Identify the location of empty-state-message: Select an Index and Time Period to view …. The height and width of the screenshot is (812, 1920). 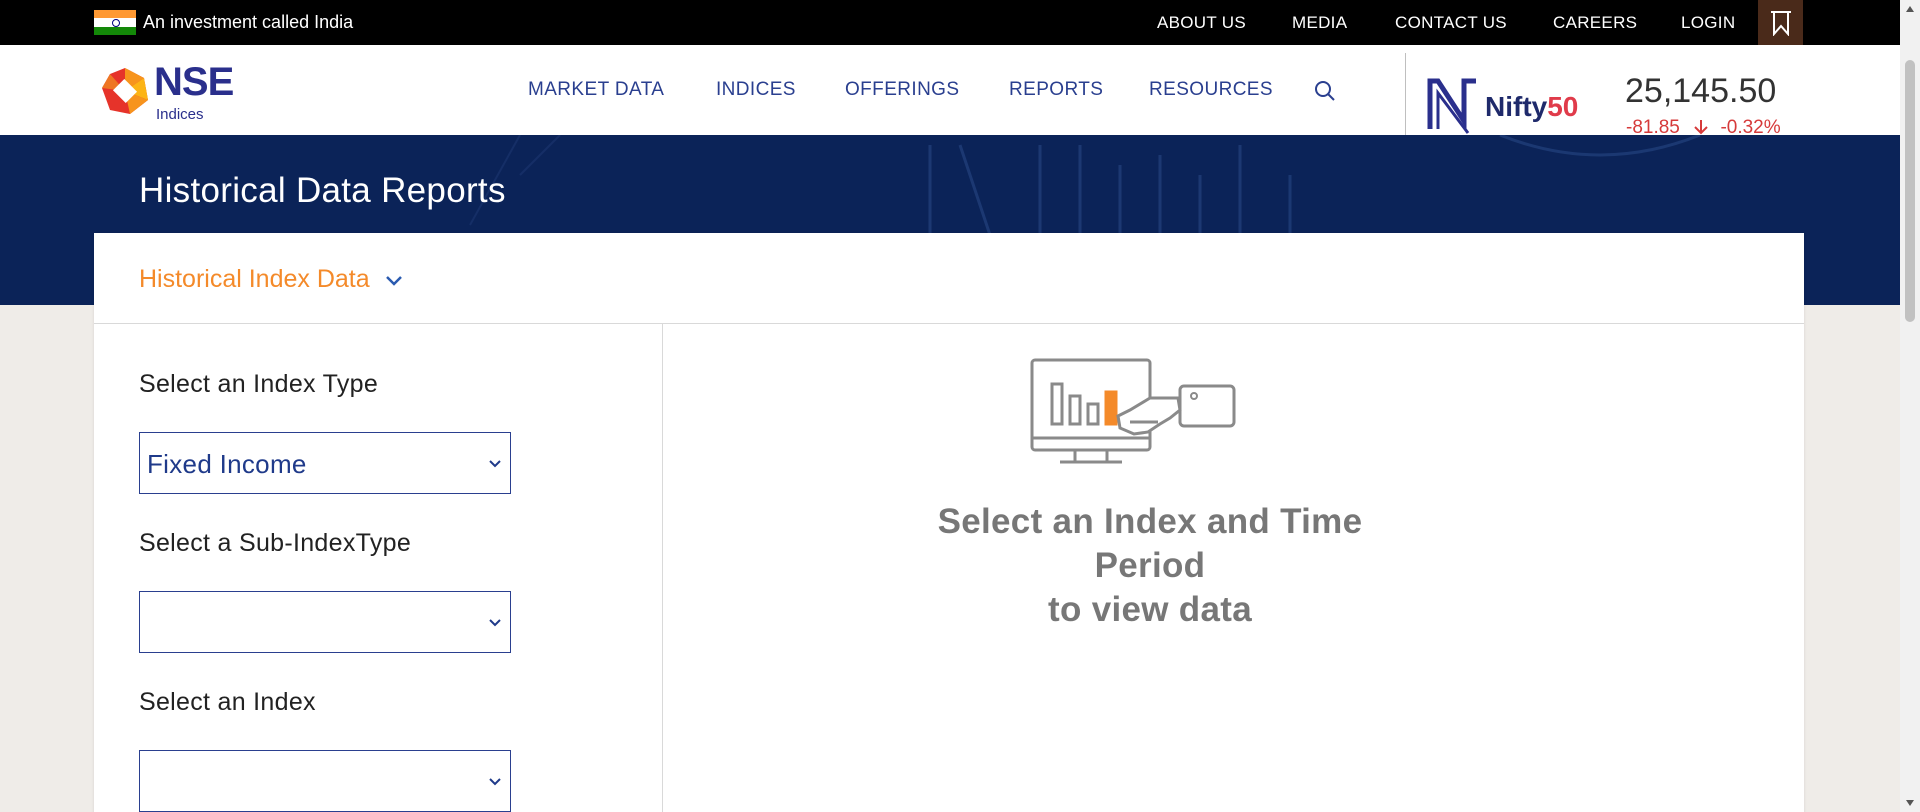
(1150, 565).